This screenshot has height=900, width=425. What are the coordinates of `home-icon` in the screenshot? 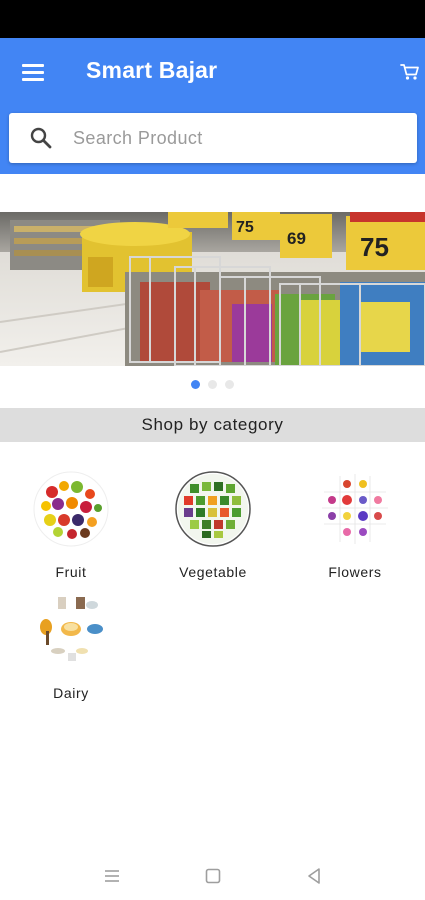 It's located at (213, 876).